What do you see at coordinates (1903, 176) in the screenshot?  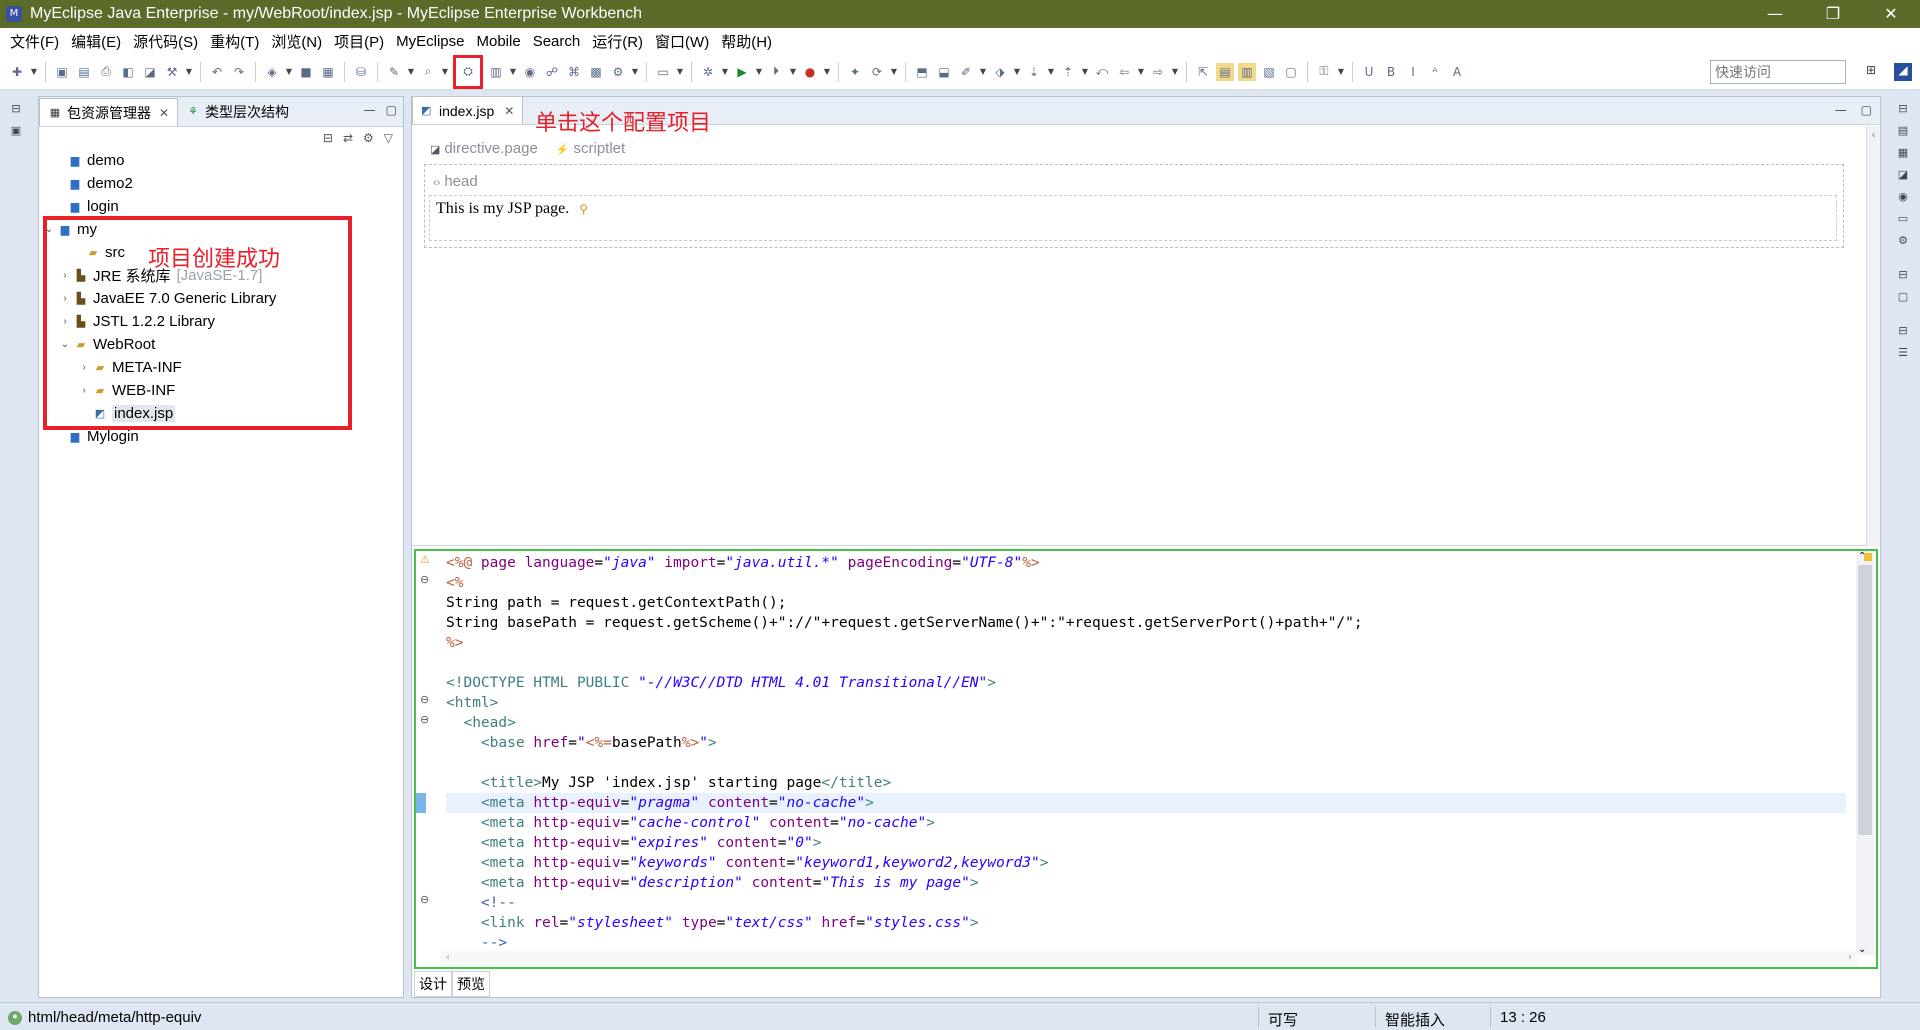 I see `snippets-icon: ◪` at bounding box center [1903, 176].